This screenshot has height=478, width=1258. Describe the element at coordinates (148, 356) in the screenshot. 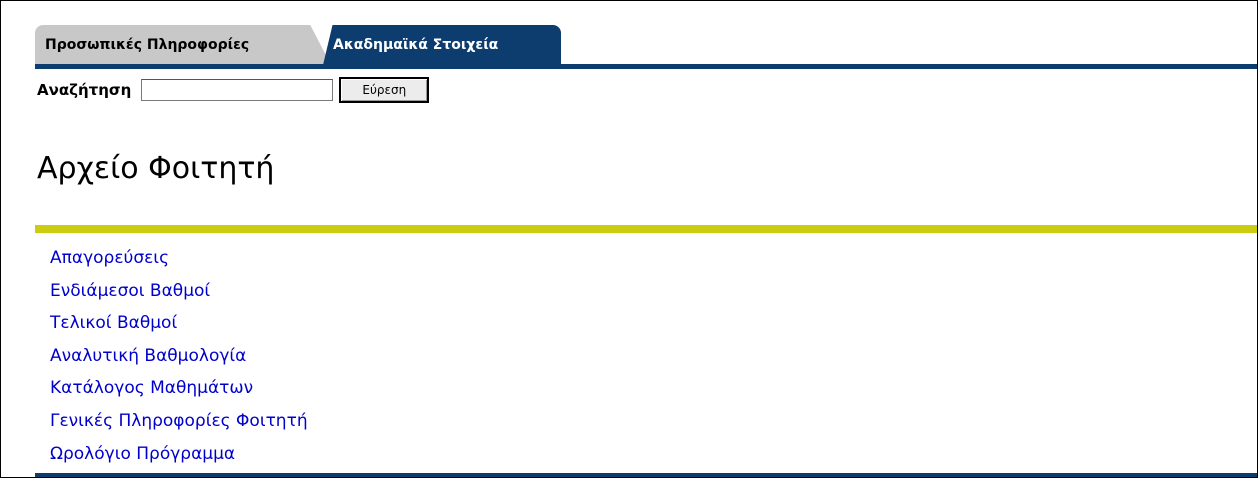

I see `link-detailed-grades: Αναλυτική Βαθμολογία` at that location.